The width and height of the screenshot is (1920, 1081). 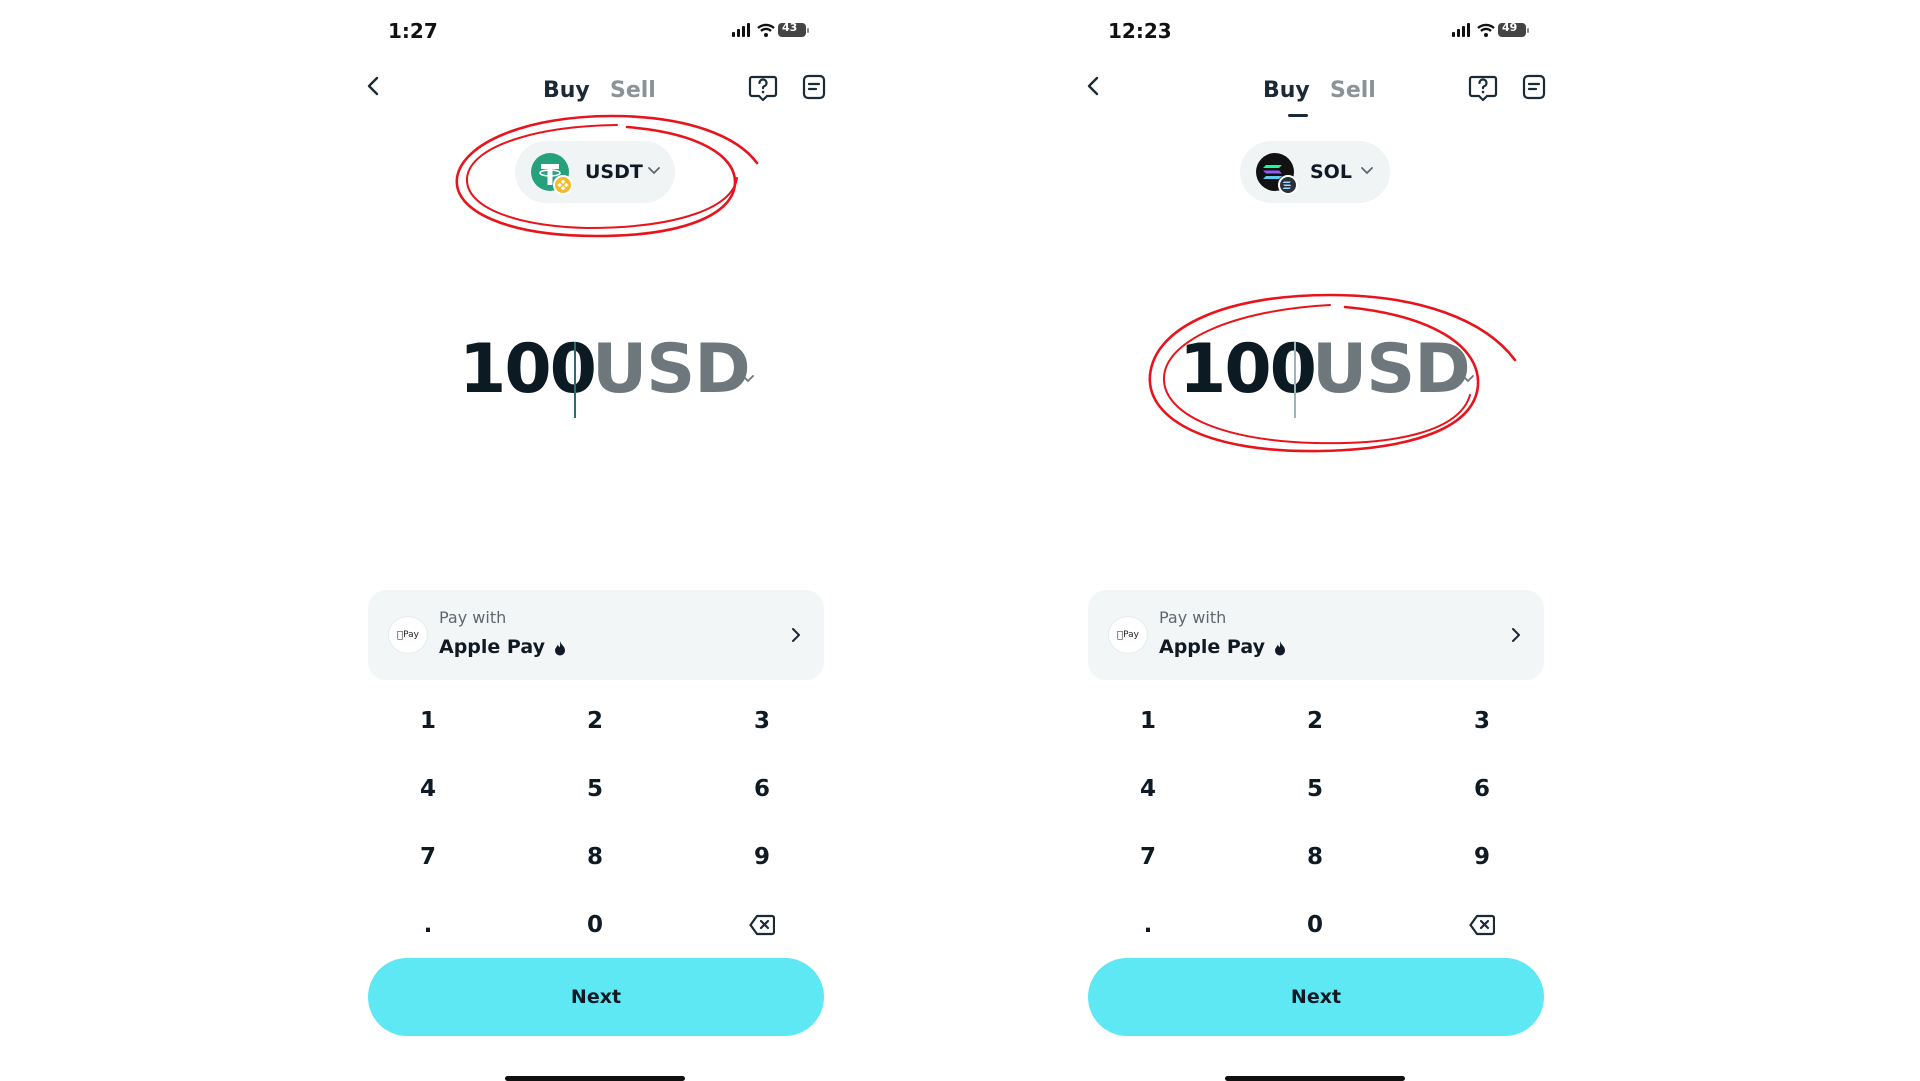 I want to click on active-tab-indicator, so click(x=1298, y=115).